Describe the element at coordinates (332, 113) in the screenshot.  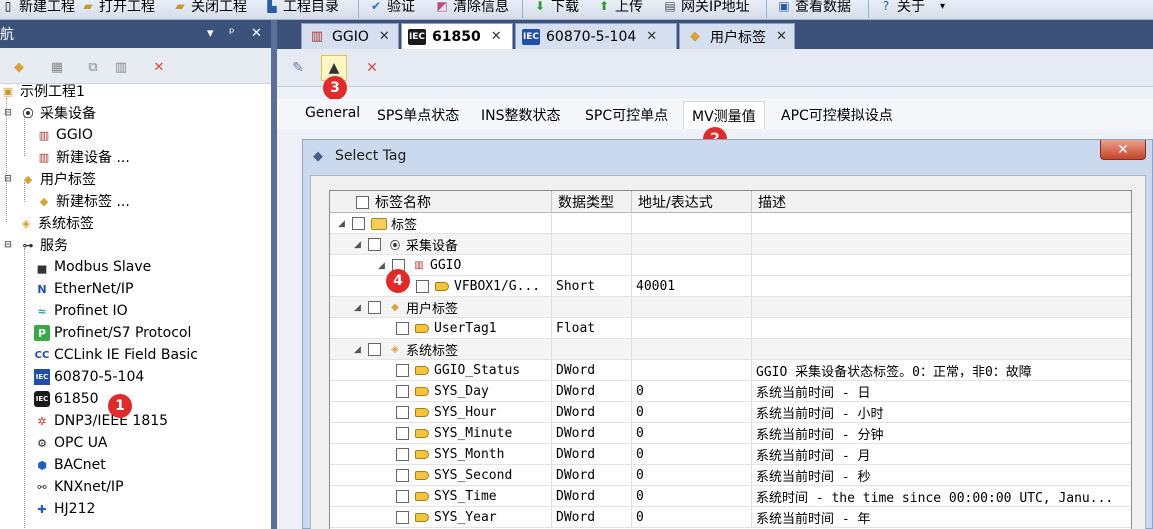
I see `tab-general: General` at that location.